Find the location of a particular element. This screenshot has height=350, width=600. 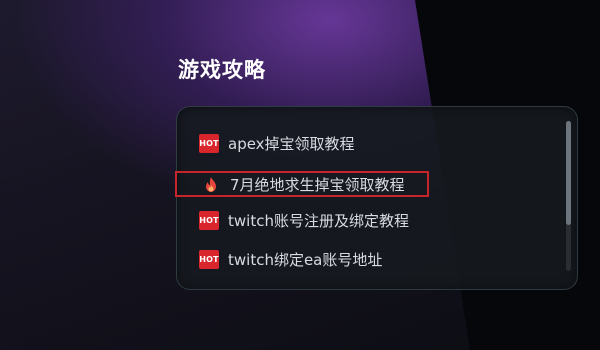

section-title: 游戏攻略 is located at coordinates (222, 70).